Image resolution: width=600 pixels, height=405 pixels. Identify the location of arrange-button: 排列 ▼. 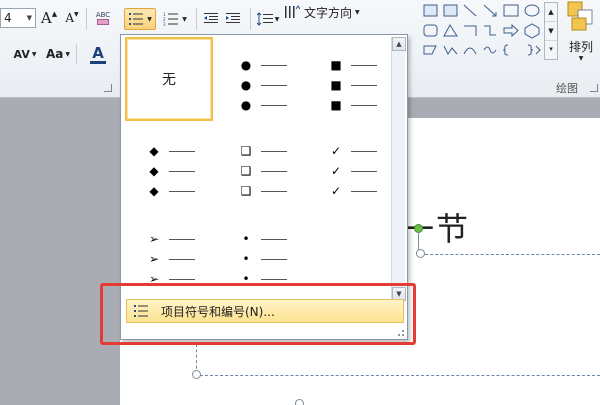
(581, 36).